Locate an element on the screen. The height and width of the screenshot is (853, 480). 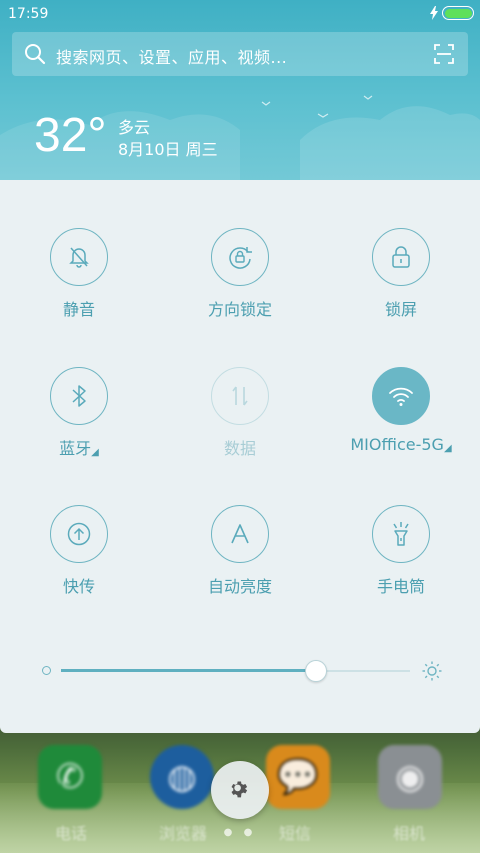
page-indicator: ● ● is located at coordinates (240, 832).